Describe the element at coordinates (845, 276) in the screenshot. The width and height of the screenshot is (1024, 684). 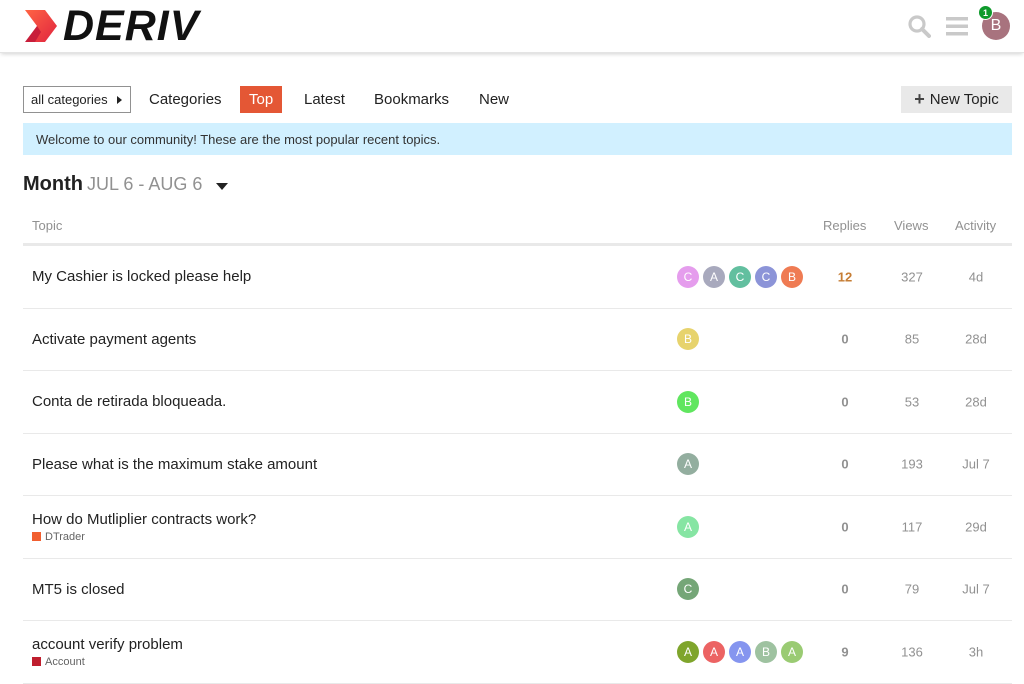
I see `reply-count: 12` at that location.